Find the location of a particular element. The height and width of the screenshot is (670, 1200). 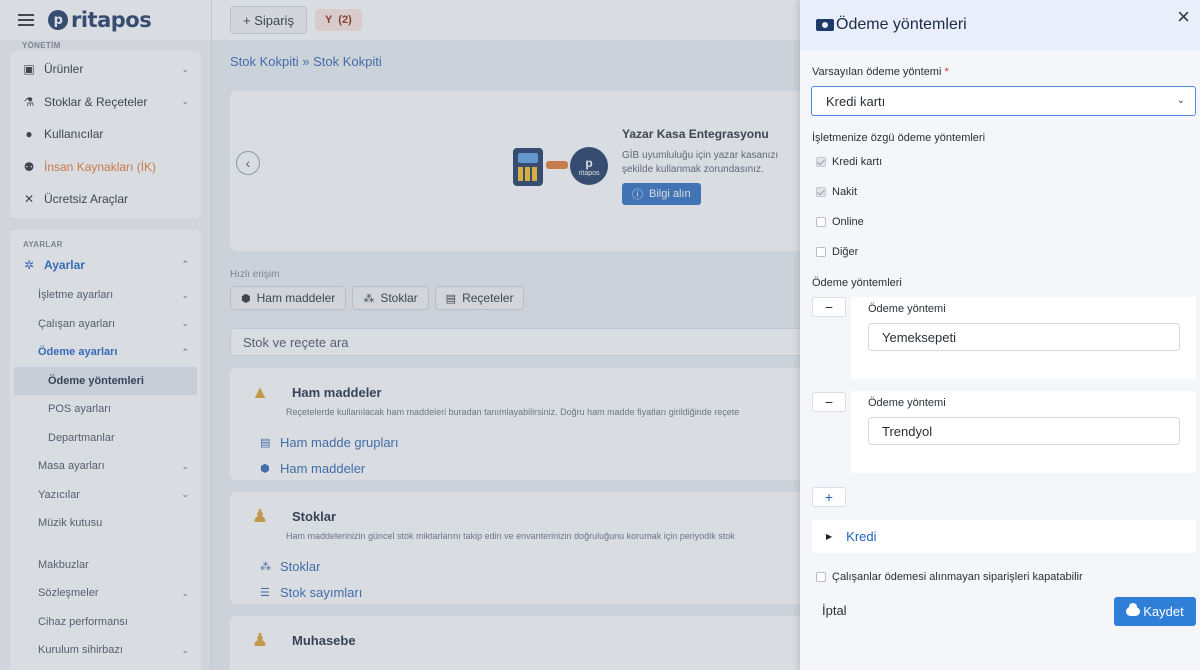

logo-text: ritapos is located at coordinates (111, 20).